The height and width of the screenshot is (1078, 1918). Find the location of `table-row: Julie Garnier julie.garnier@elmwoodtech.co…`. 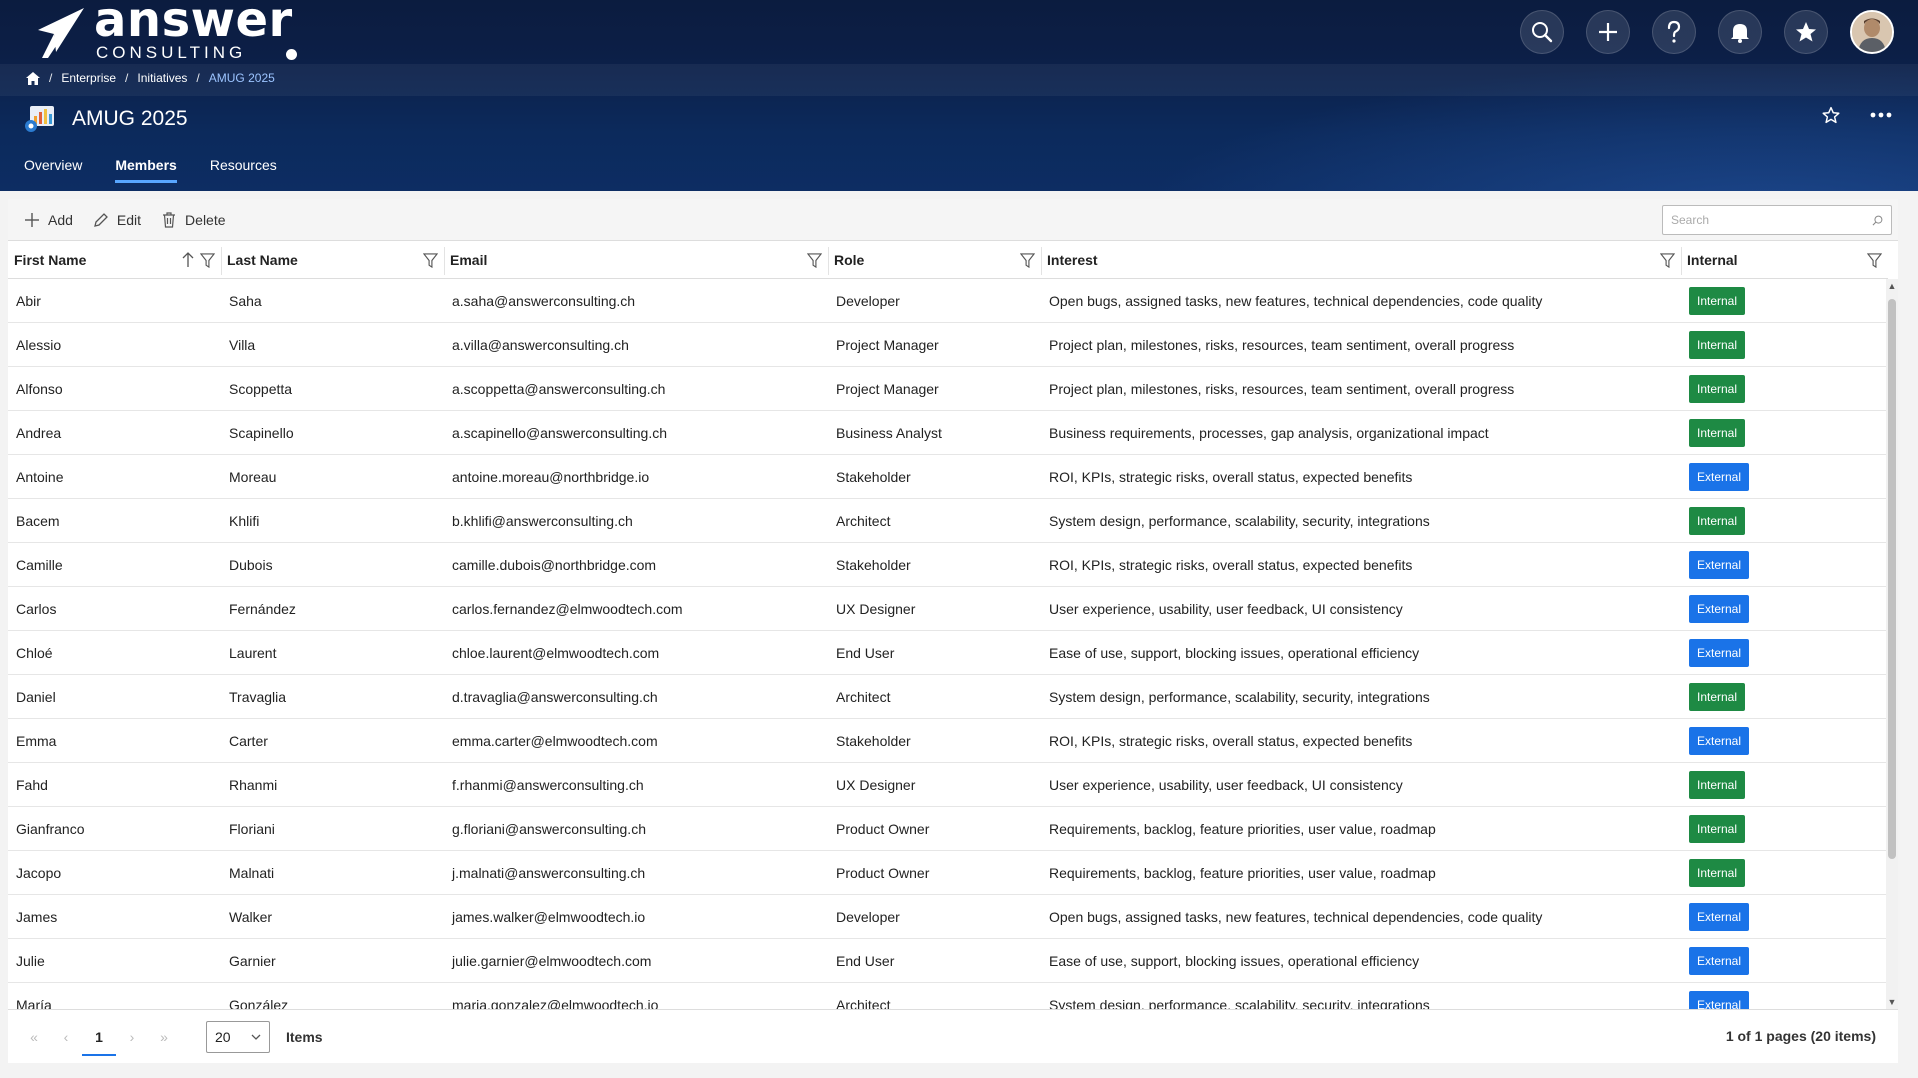

table-row: Julie Garnier julie.garnier@elmwoodtech.co… is located at coordinates (948, 961).